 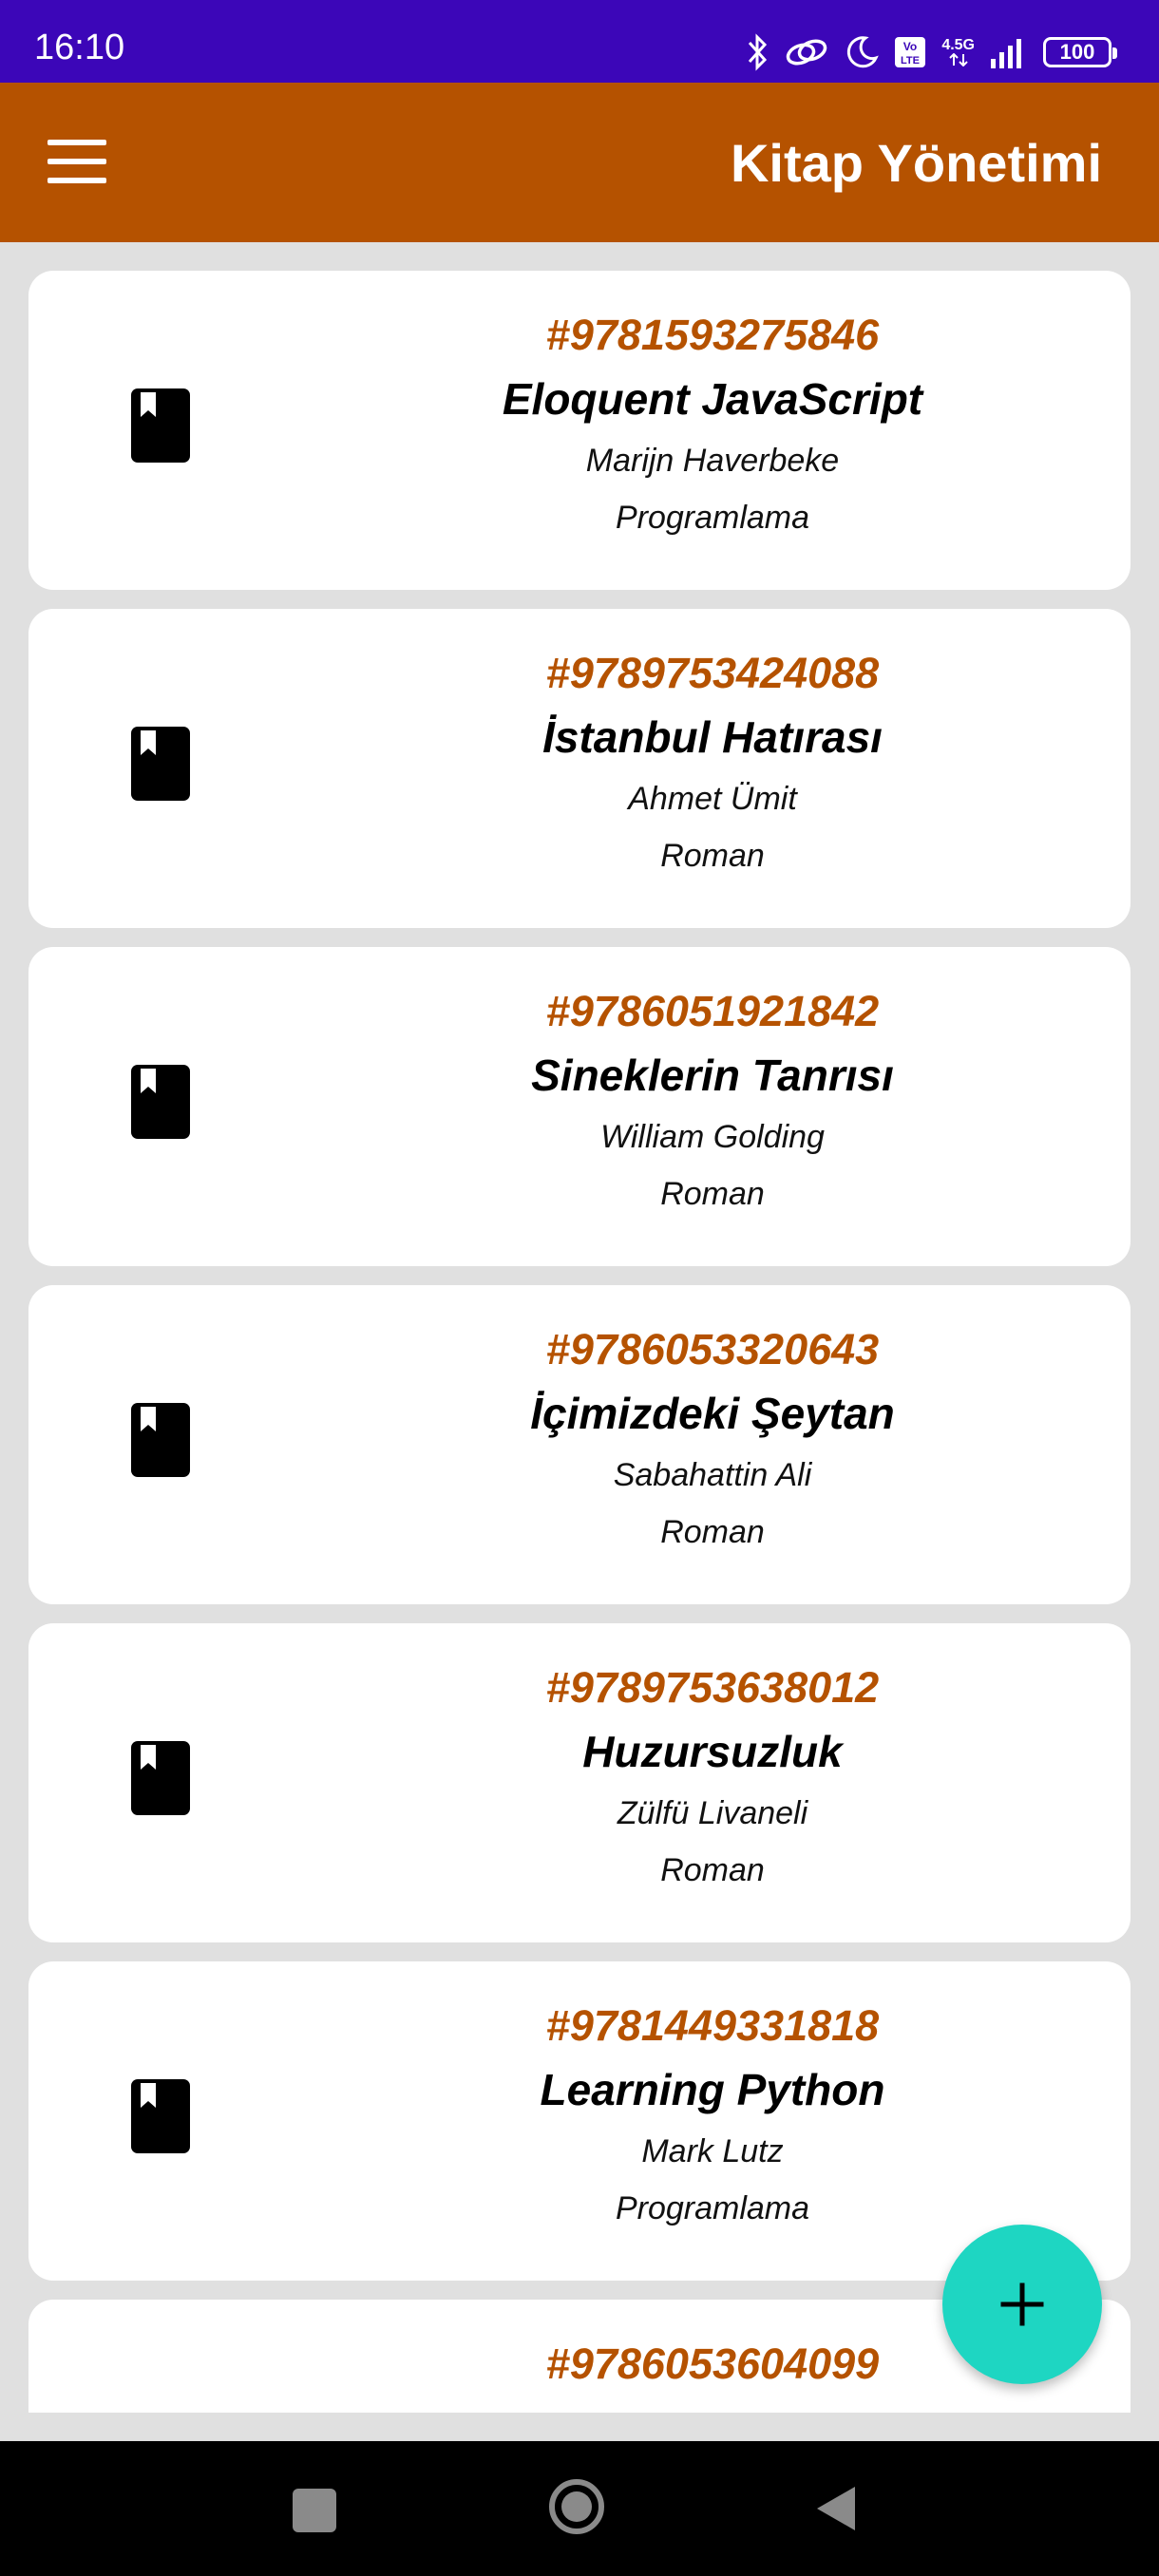 I want to click on recents-icon, so click(x=314, y=2510).